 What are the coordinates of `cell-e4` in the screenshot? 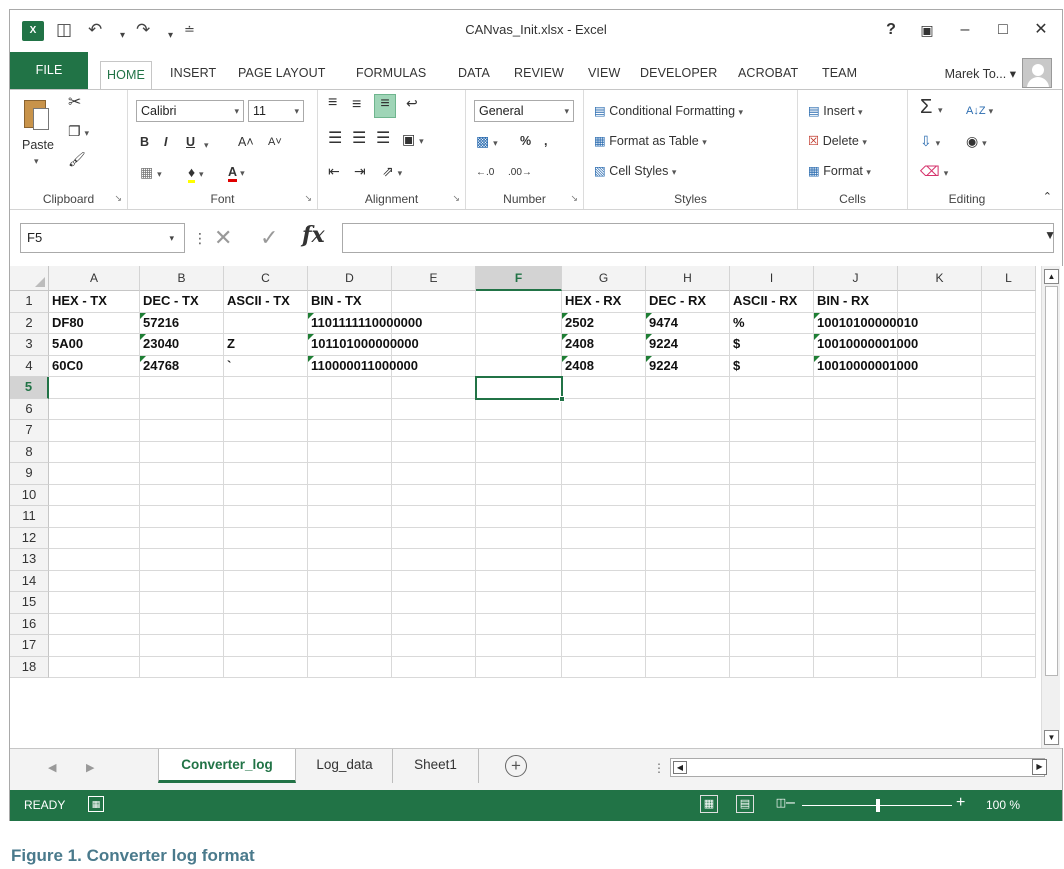 It's located at (434, 366).